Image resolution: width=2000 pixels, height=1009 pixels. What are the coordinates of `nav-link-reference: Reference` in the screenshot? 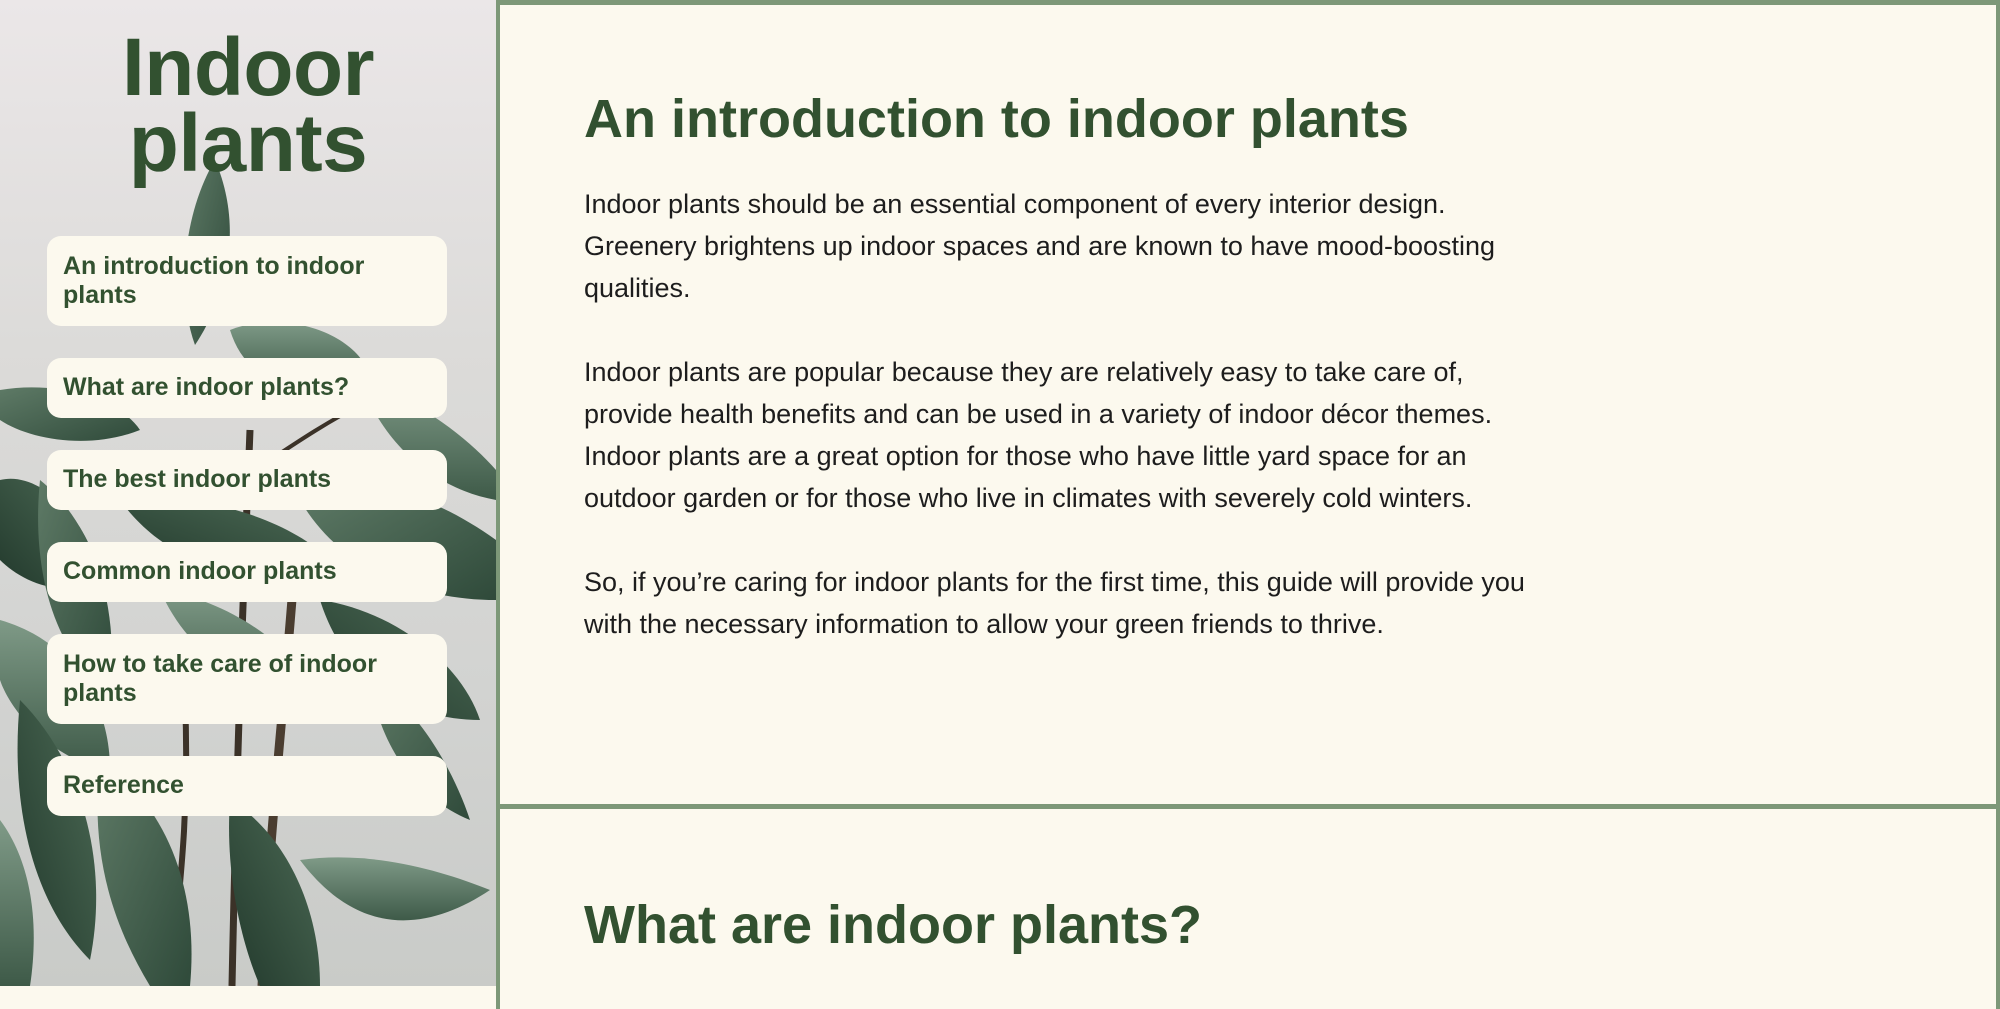 It's located at (247, 786).